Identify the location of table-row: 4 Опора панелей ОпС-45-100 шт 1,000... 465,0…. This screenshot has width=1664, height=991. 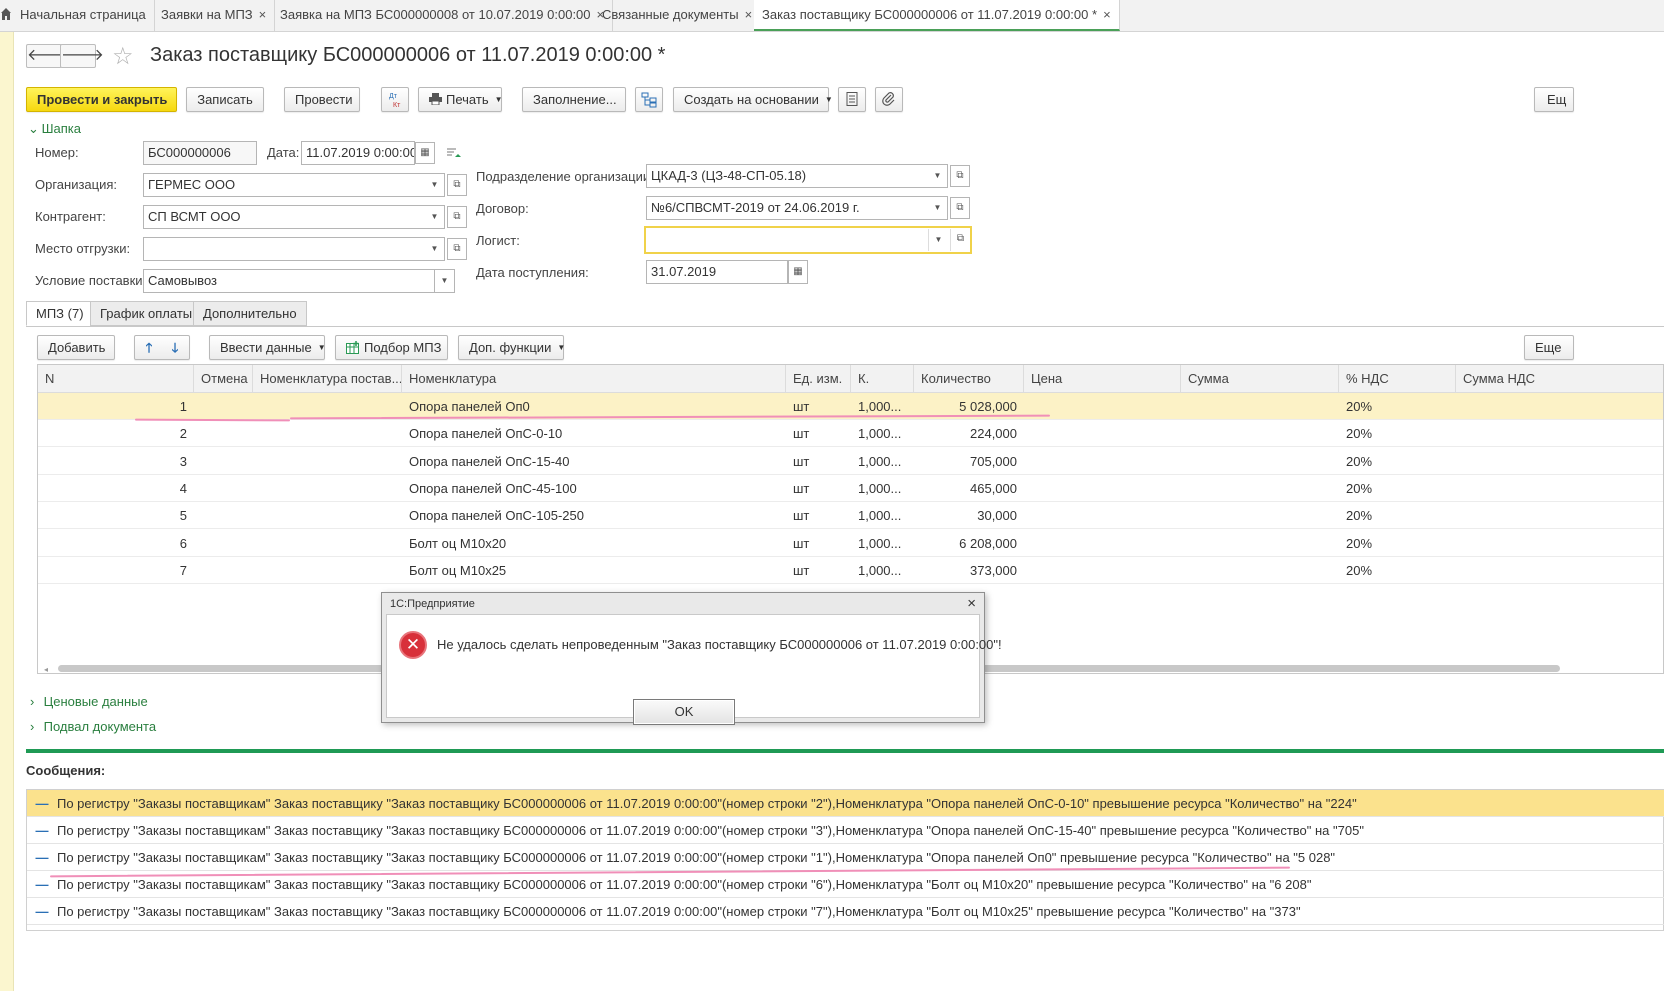
(850, 488).